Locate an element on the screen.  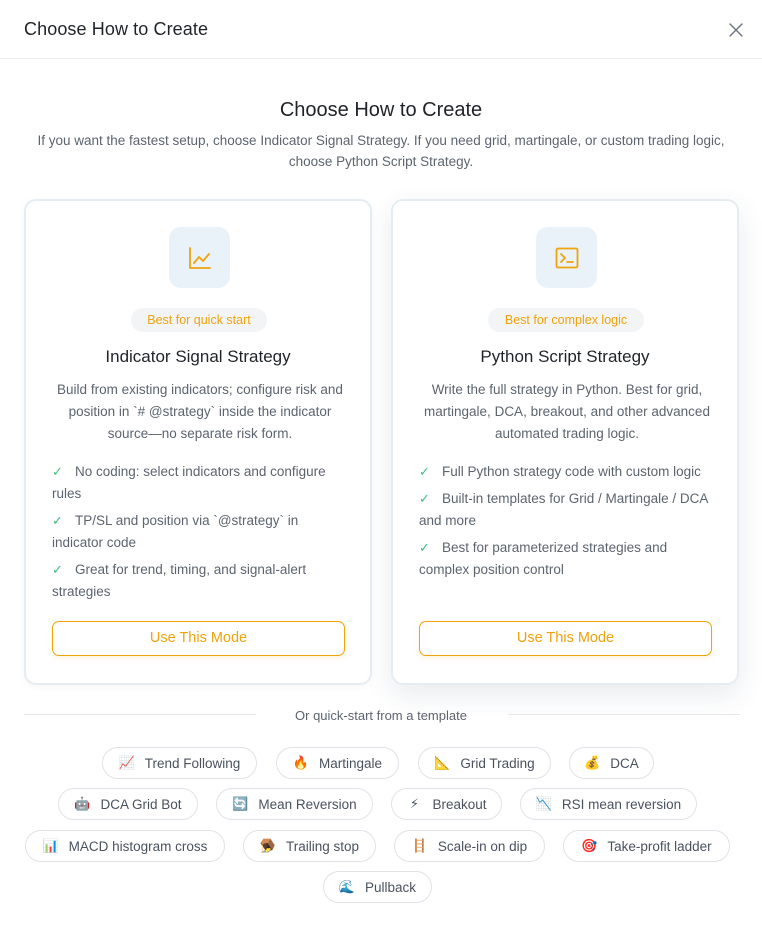
template-chip-mean-reversion: 🔄 Mean Reversion is located at coordinates (294, 804).